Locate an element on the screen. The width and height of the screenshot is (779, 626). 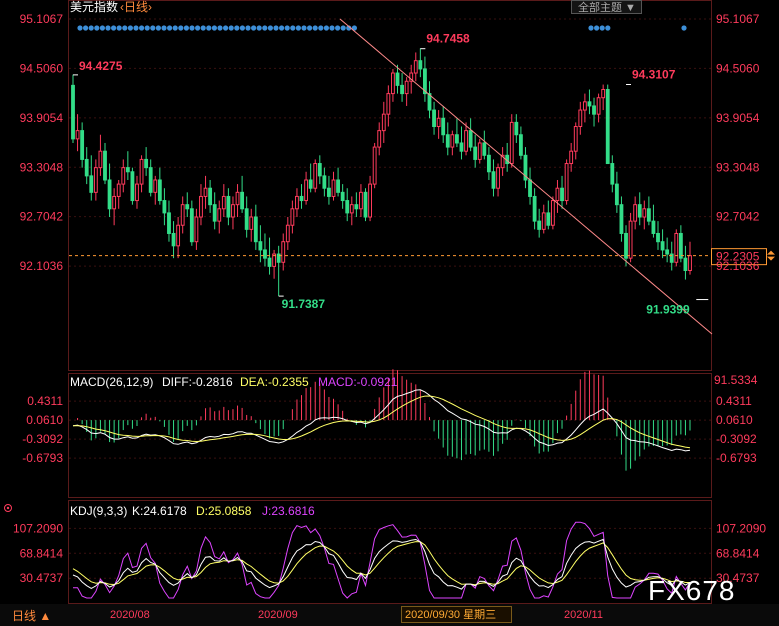
theme-selector: 全部主题 ▼ is located at coordinates (607, 7).